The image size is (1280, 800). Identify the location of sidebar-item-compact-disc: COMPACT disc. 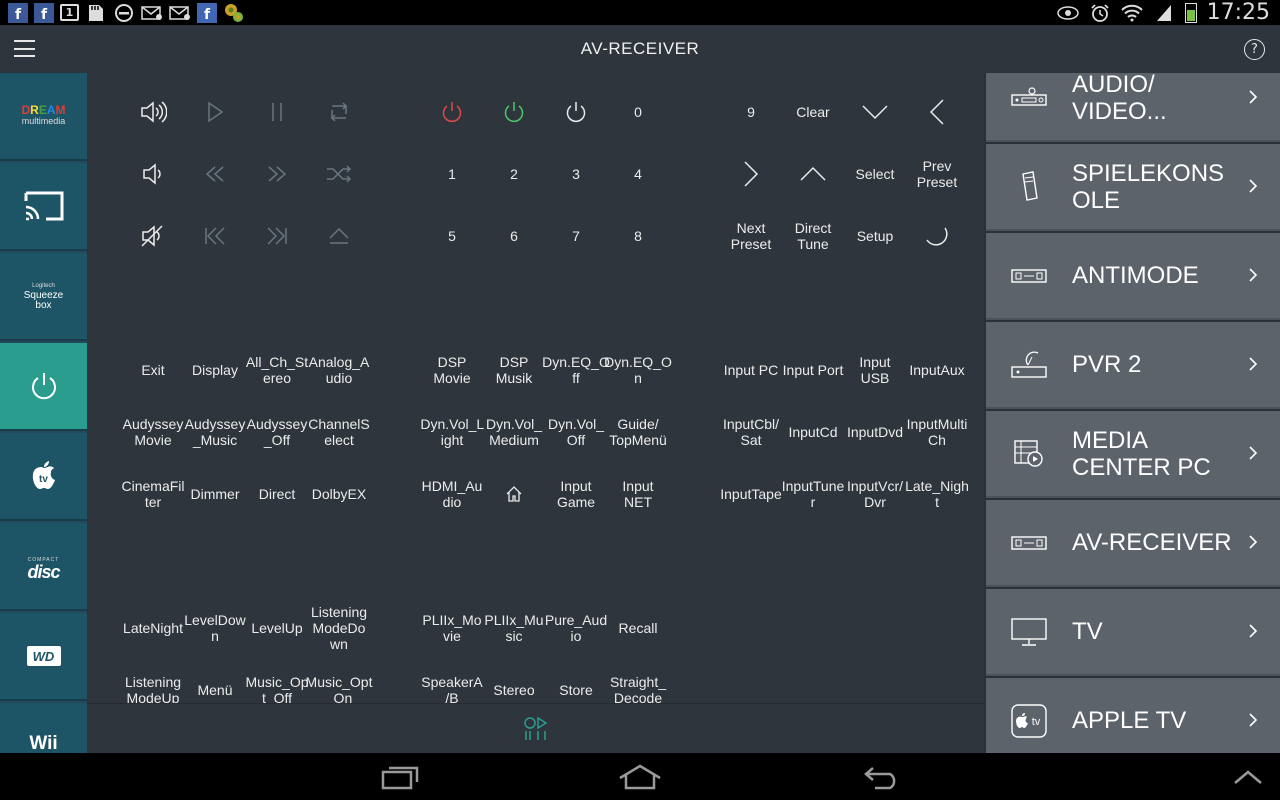
(43, 567).